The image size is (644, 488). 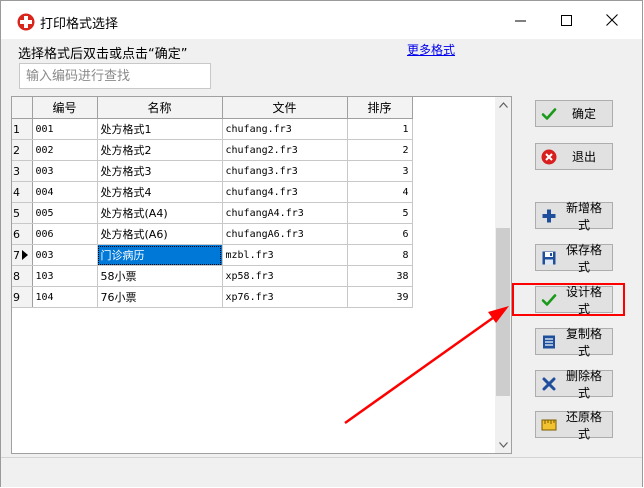 I want to click on cell-file: chufangA4.fr3, so click(x=285, y=213).